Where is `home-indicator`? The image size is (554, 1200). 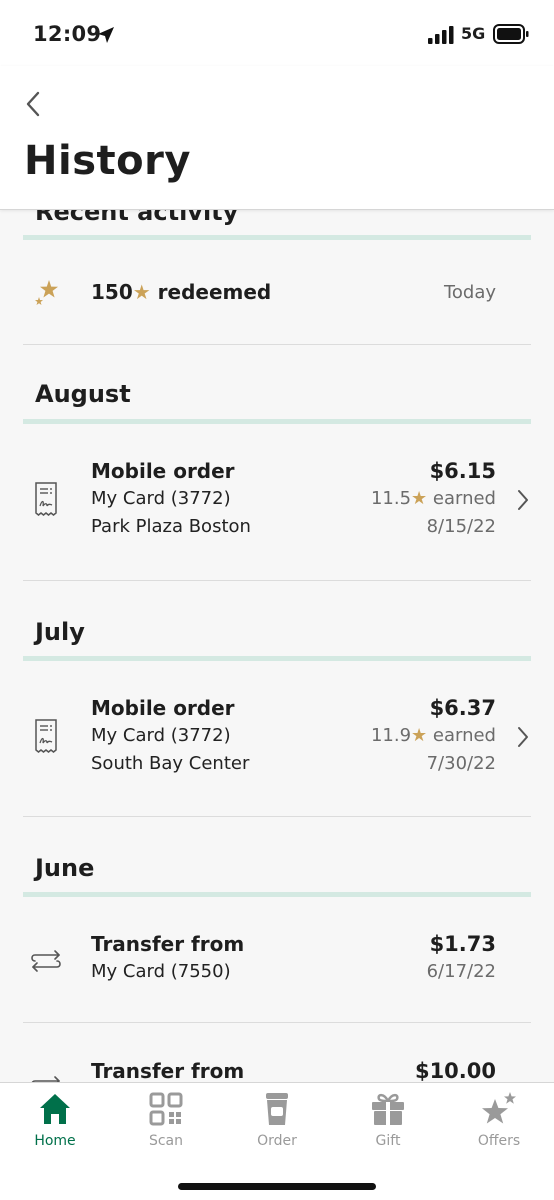 home-indicator is located at coordinates (277, 1186).